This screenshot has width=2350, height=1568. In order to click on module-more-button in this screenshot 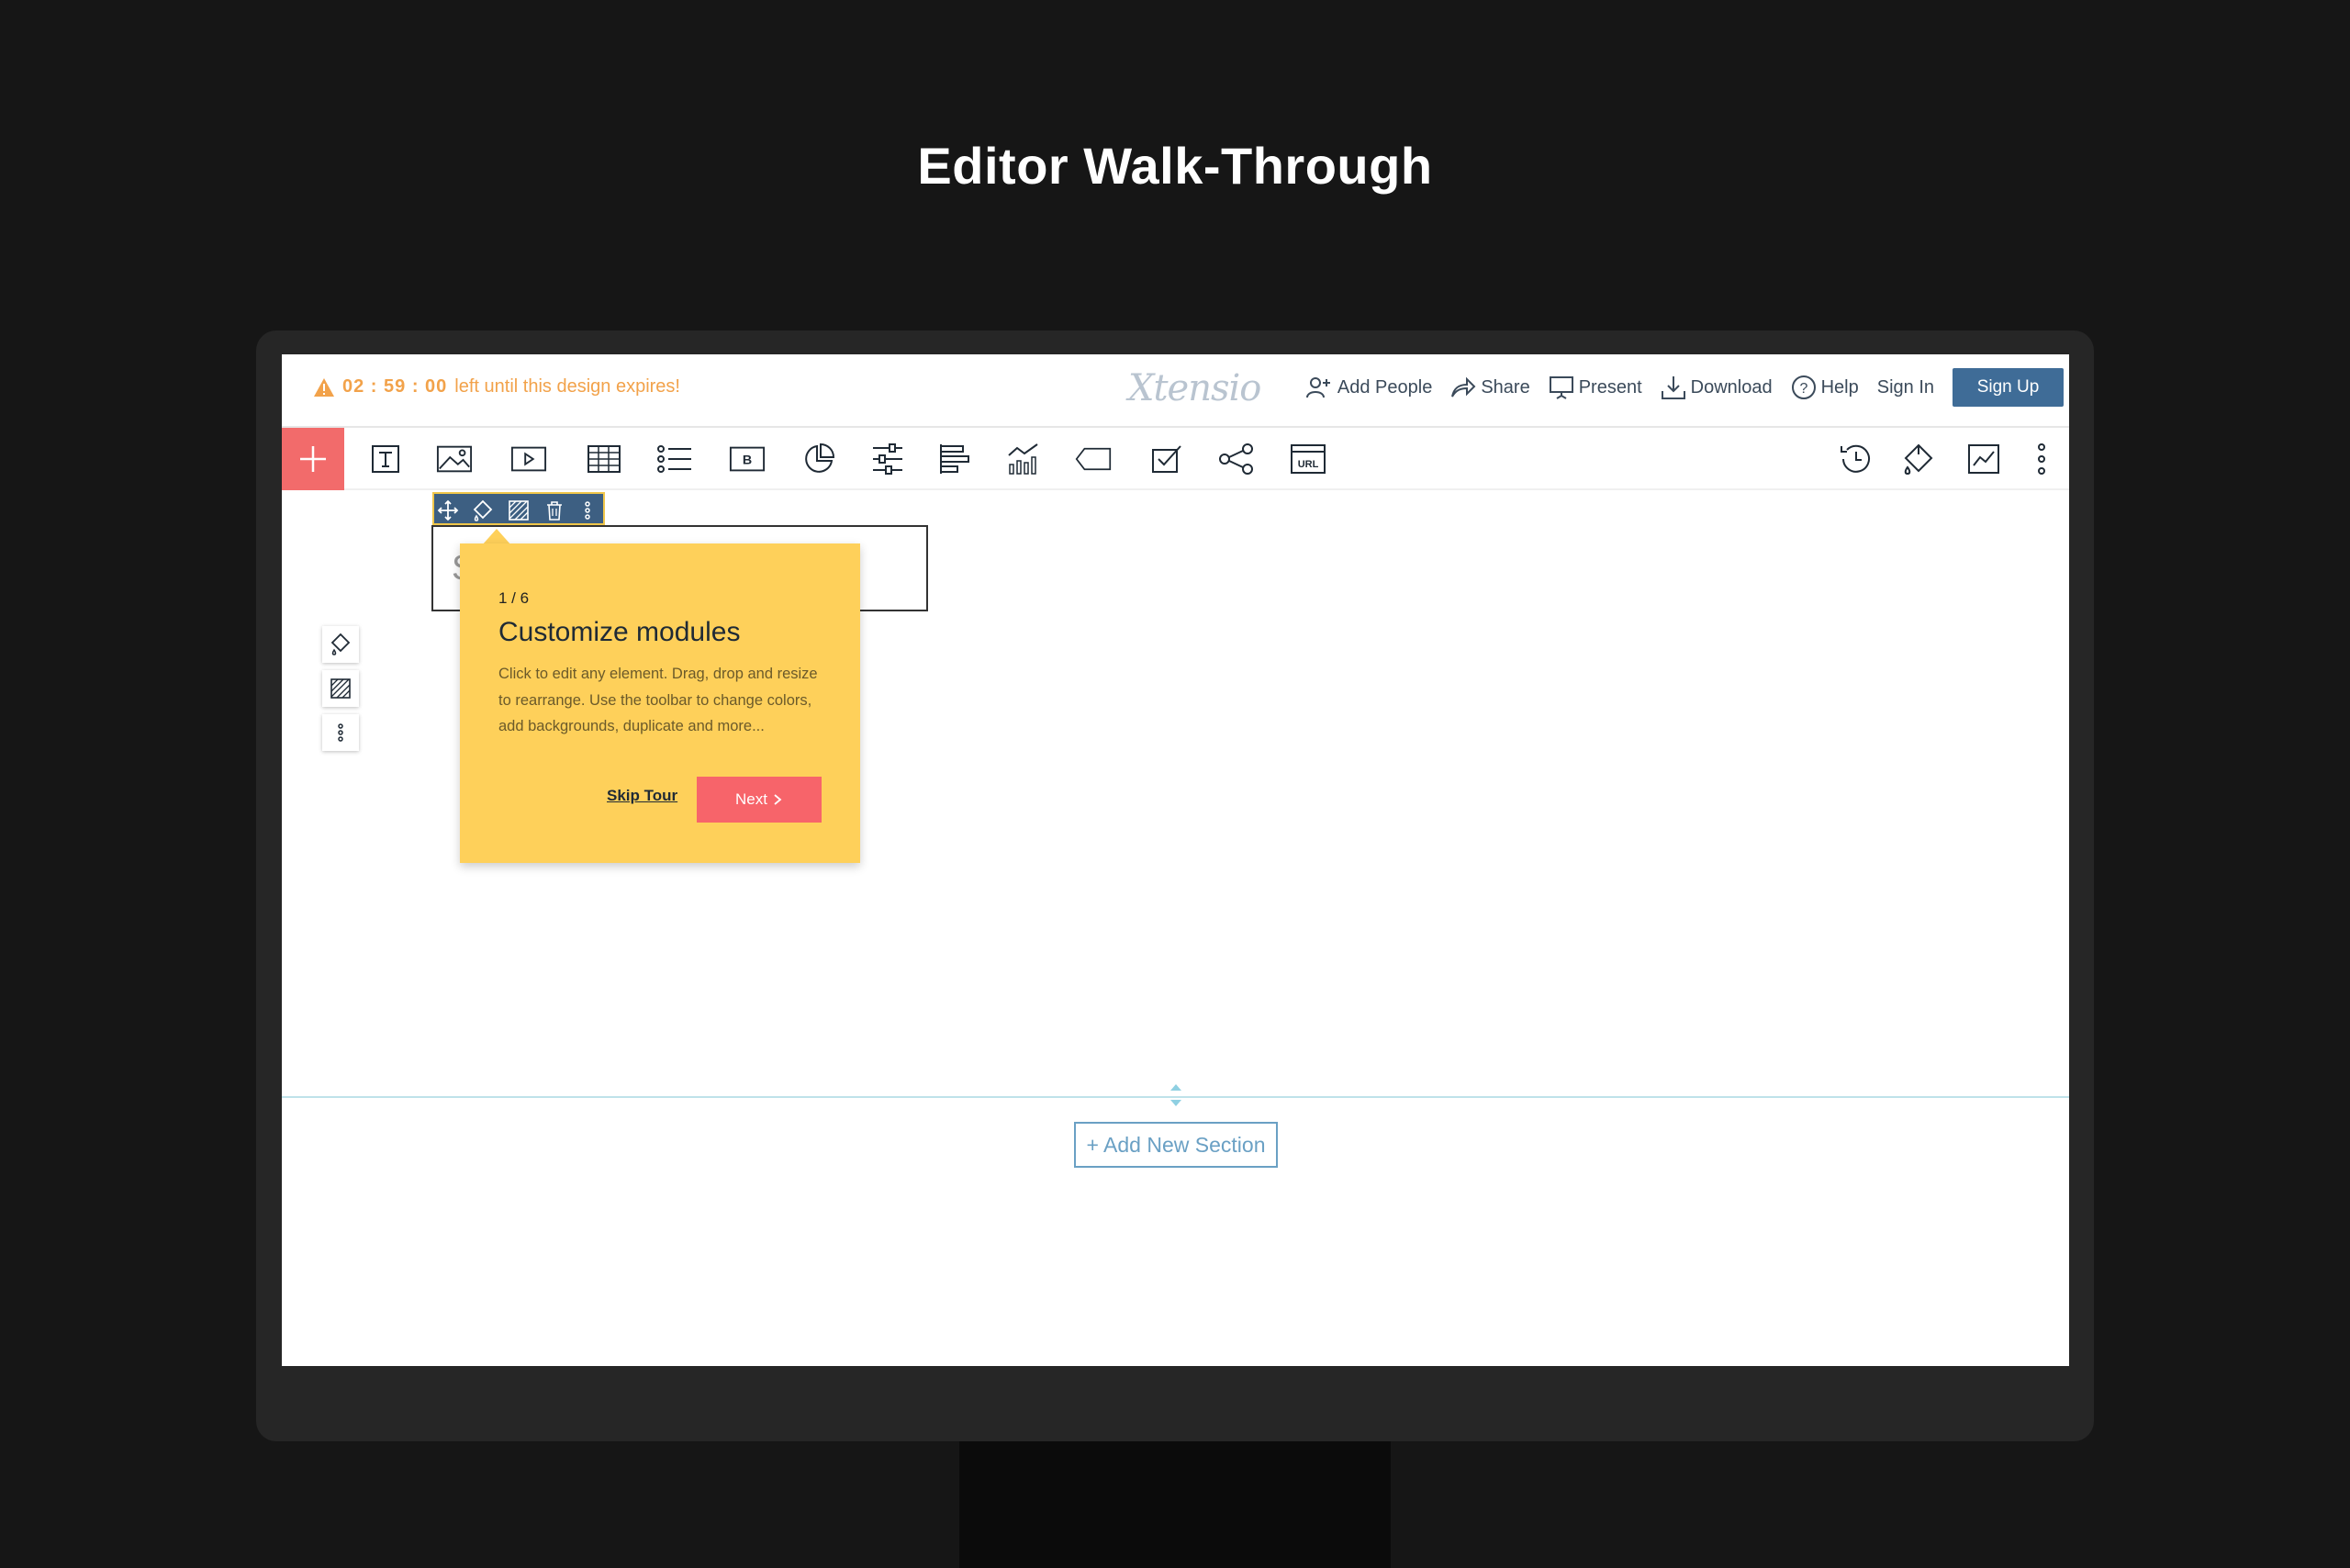, I will do `click(587, 510)`.